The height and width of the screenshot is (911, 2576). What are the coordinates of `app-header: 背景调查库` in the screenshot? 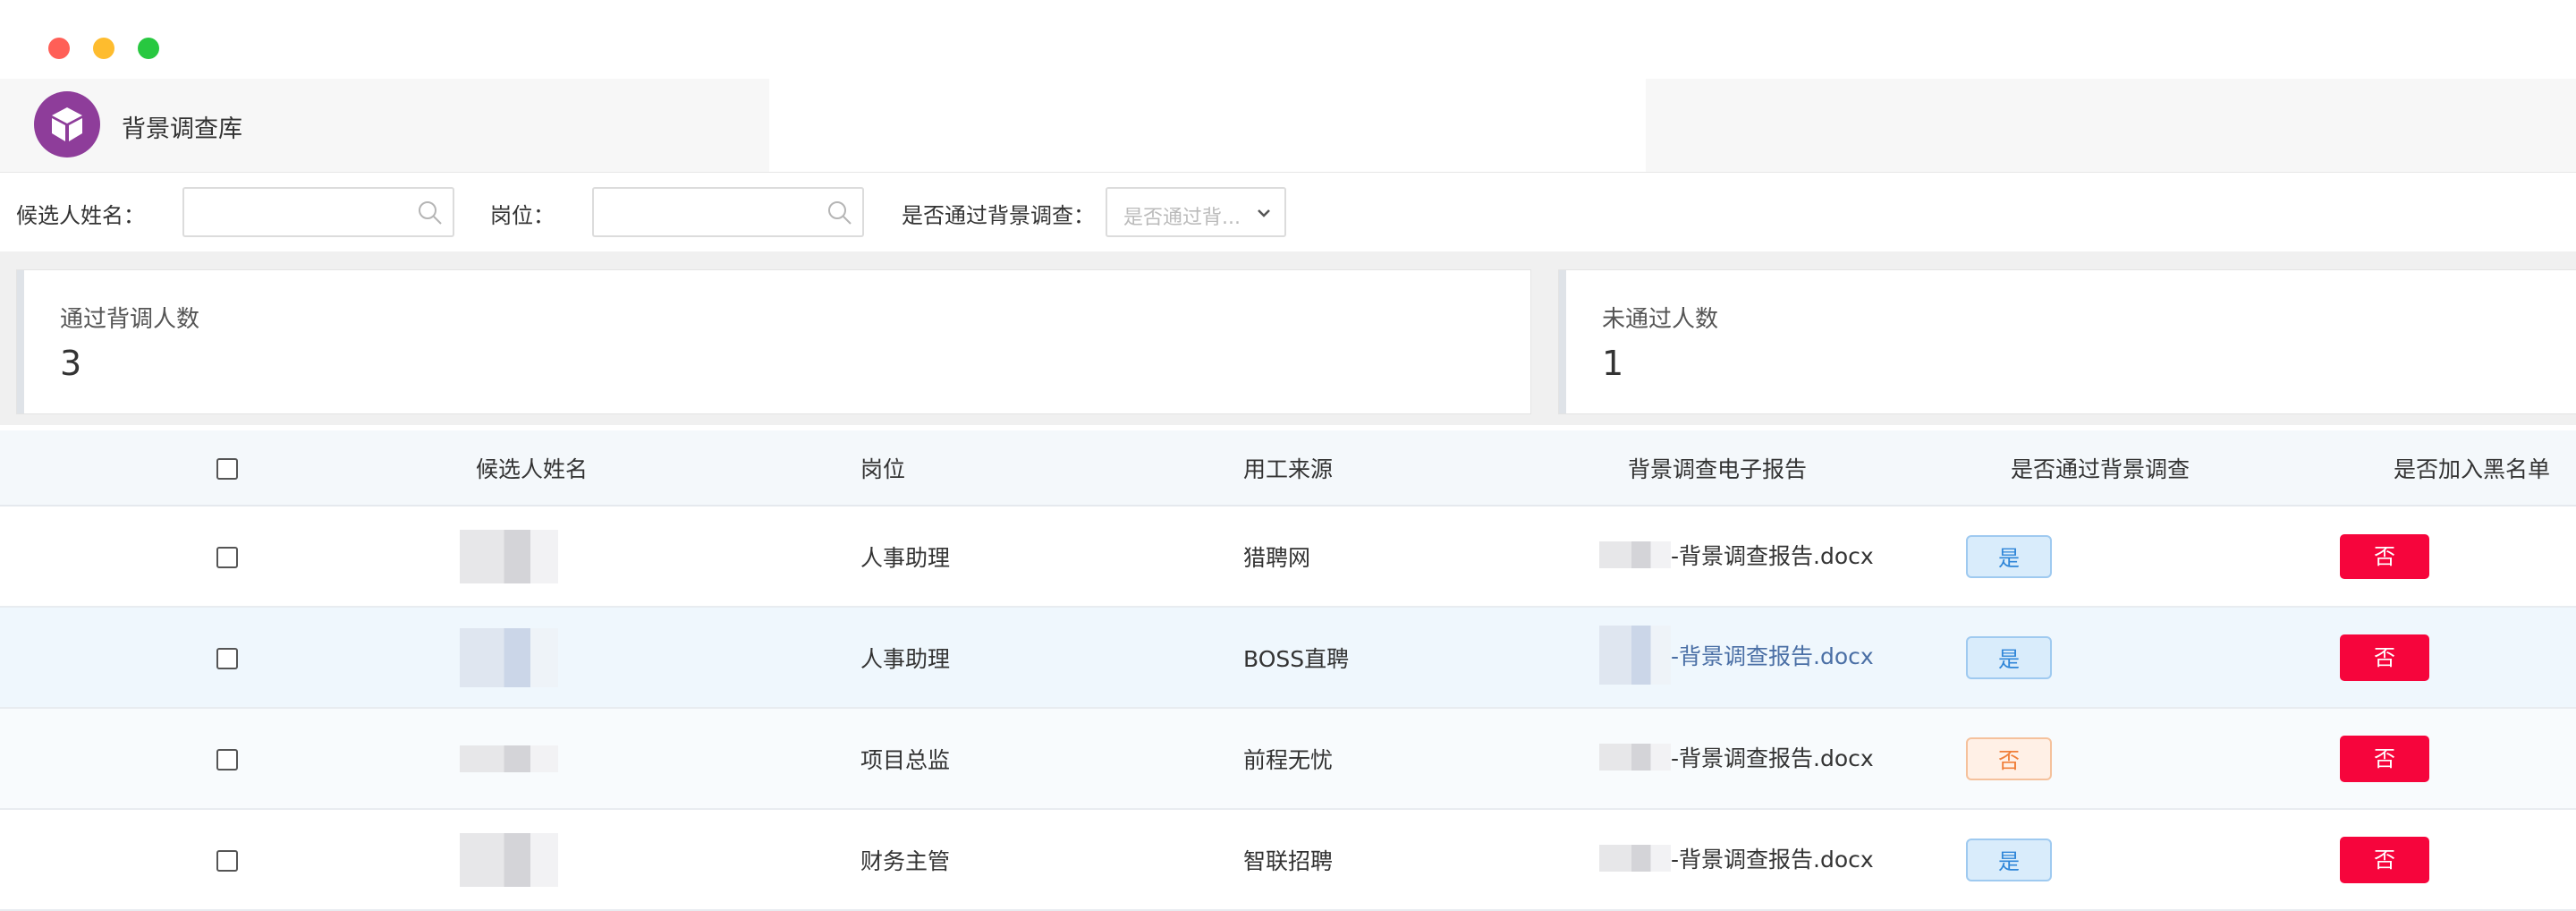 It's located at (1288, 126).